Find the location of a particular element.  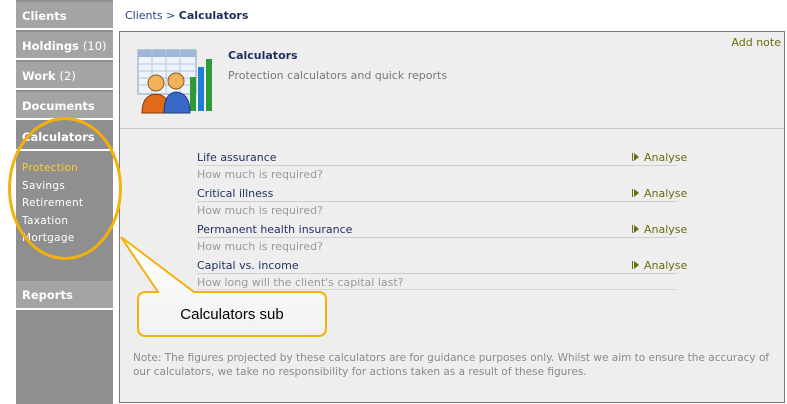

nav-documents: Documents is located at coordinates (64, 106).